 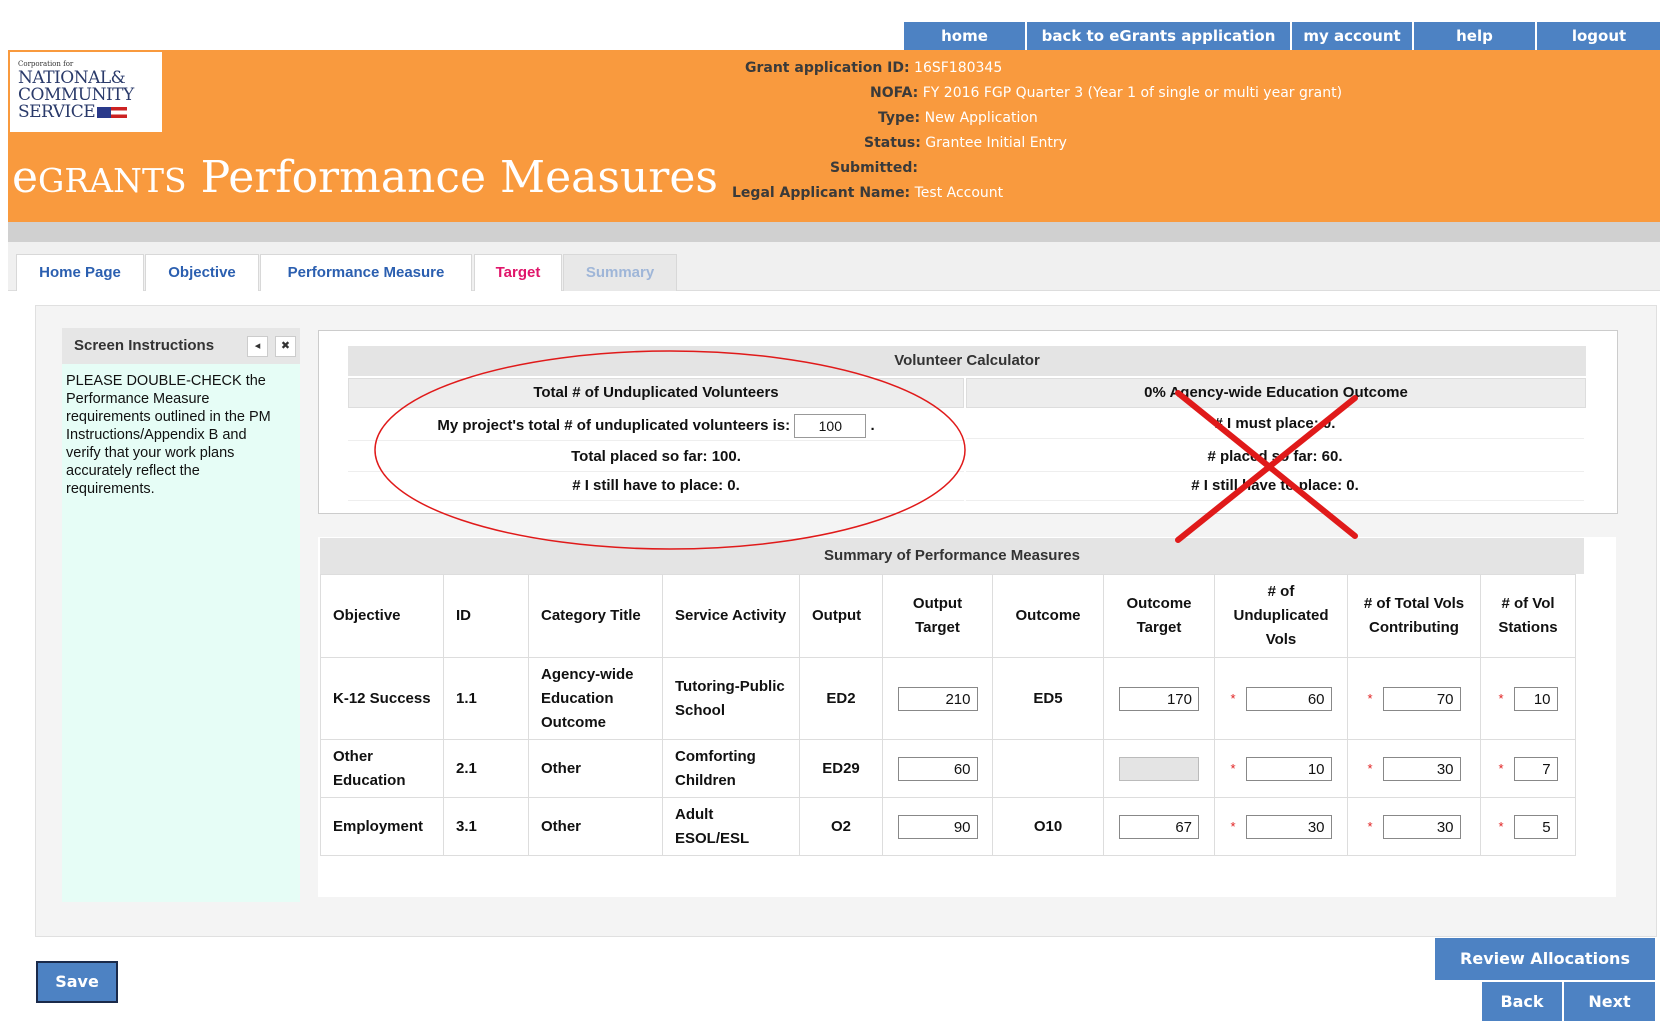 What do you see at coordinates (1414, 616) in the screenshot?
I see `col-total-vols: # of Total Vols Contributing` at bounding box center [1414, 616].